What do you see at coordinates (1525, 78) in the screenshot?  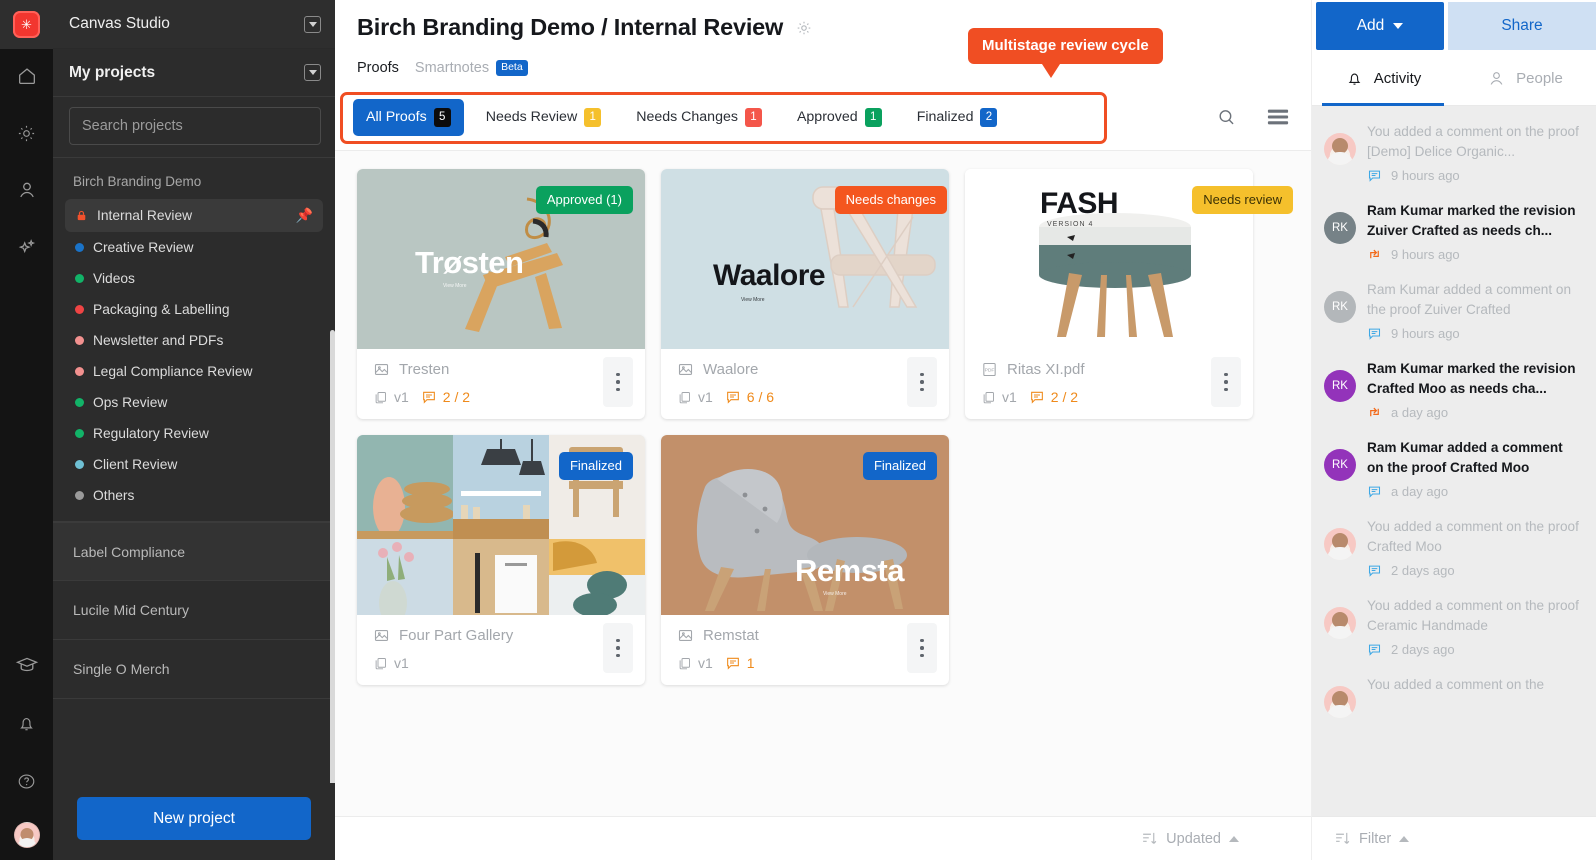 I see `right-tab-people: People` at bounding box center [1525, 78].